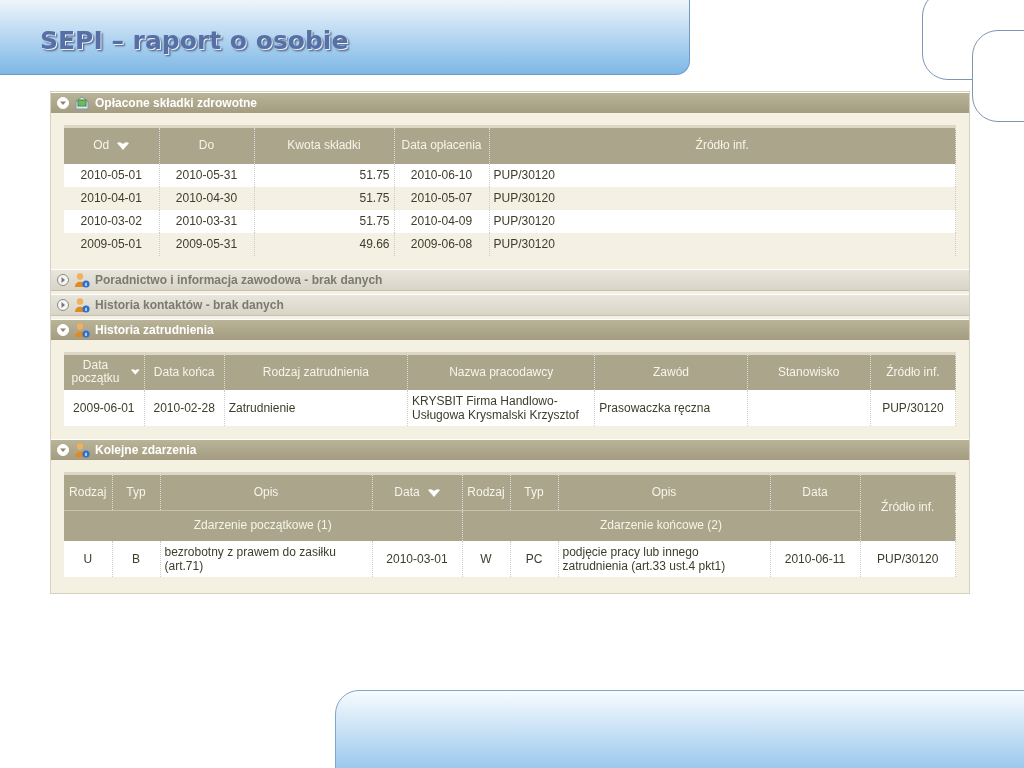  I want to click on section-title: Kolejne zdarzenia, so click(146, 450).